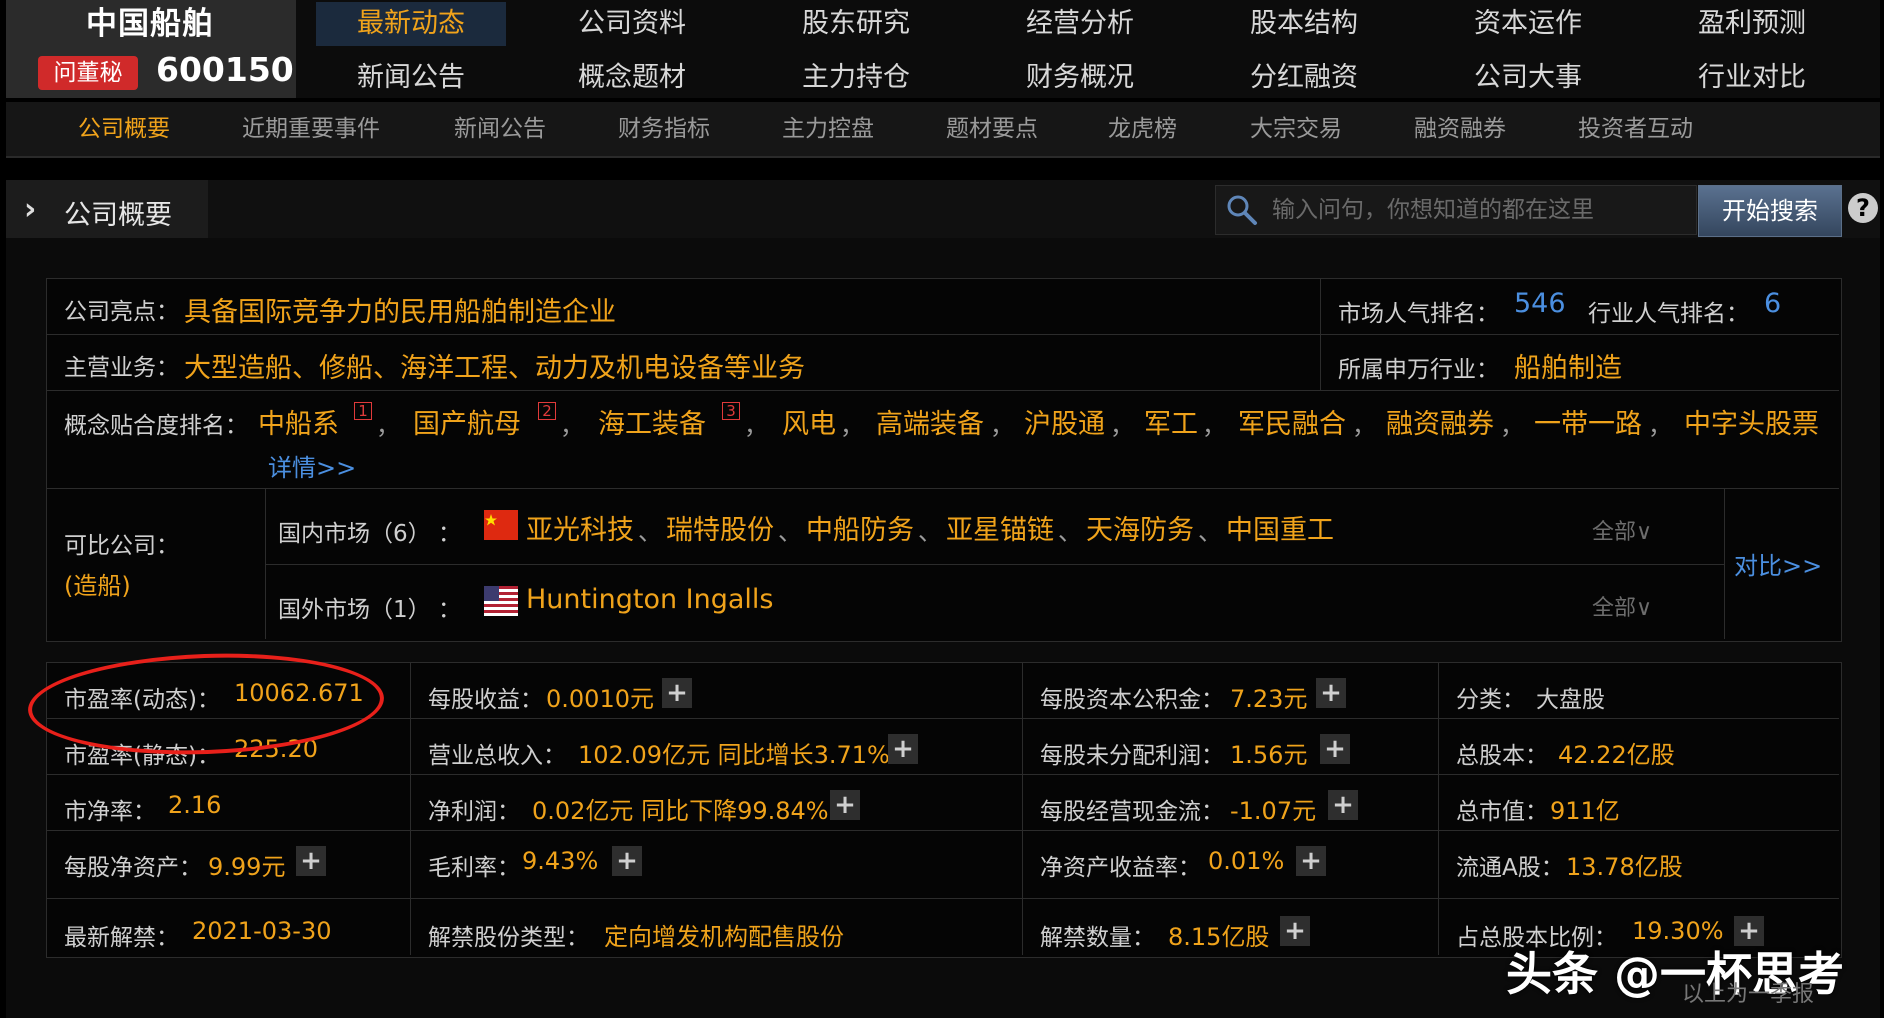  I want to click on search-input, so click(1482, 210).